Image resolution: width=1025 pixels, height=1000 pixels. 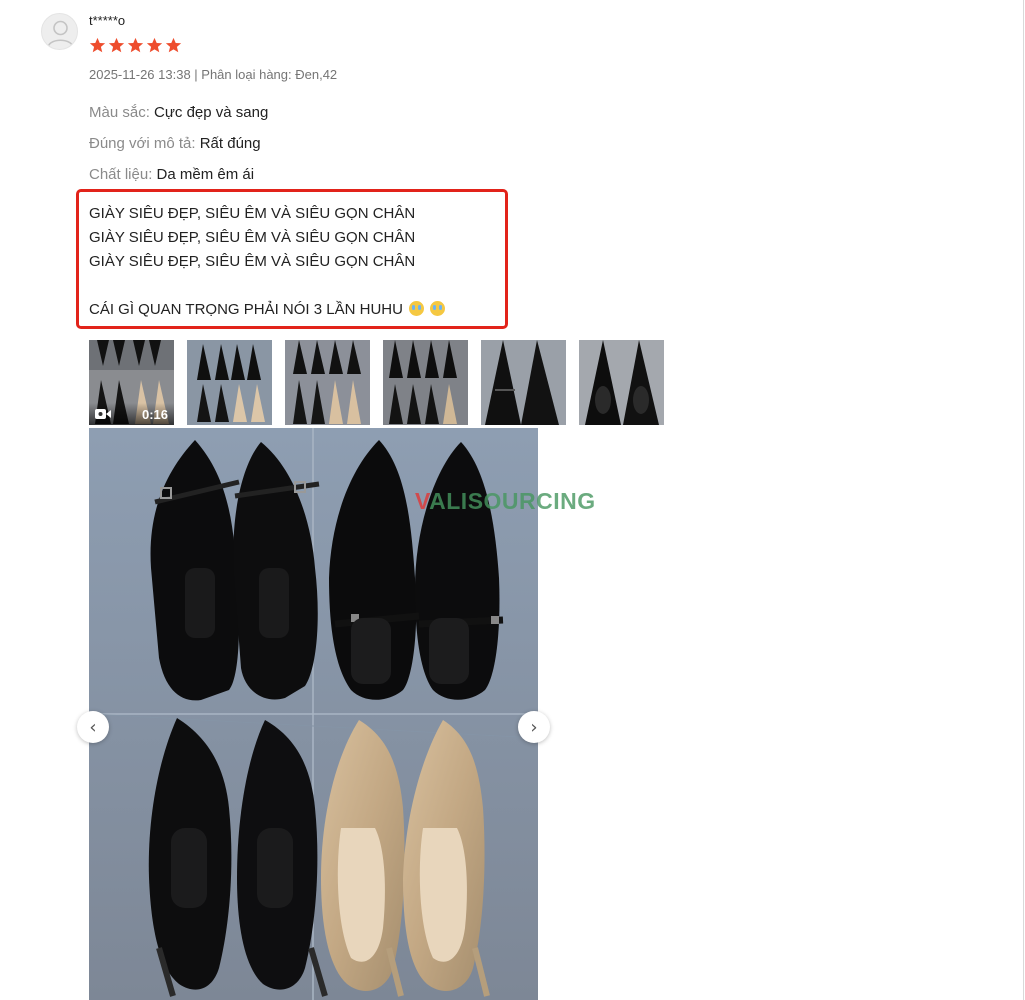 What do you see at coordinates (121, 174) in the screenshot?
I see `attribute-label: Chất liệu:` at bounding box center [121, 174].